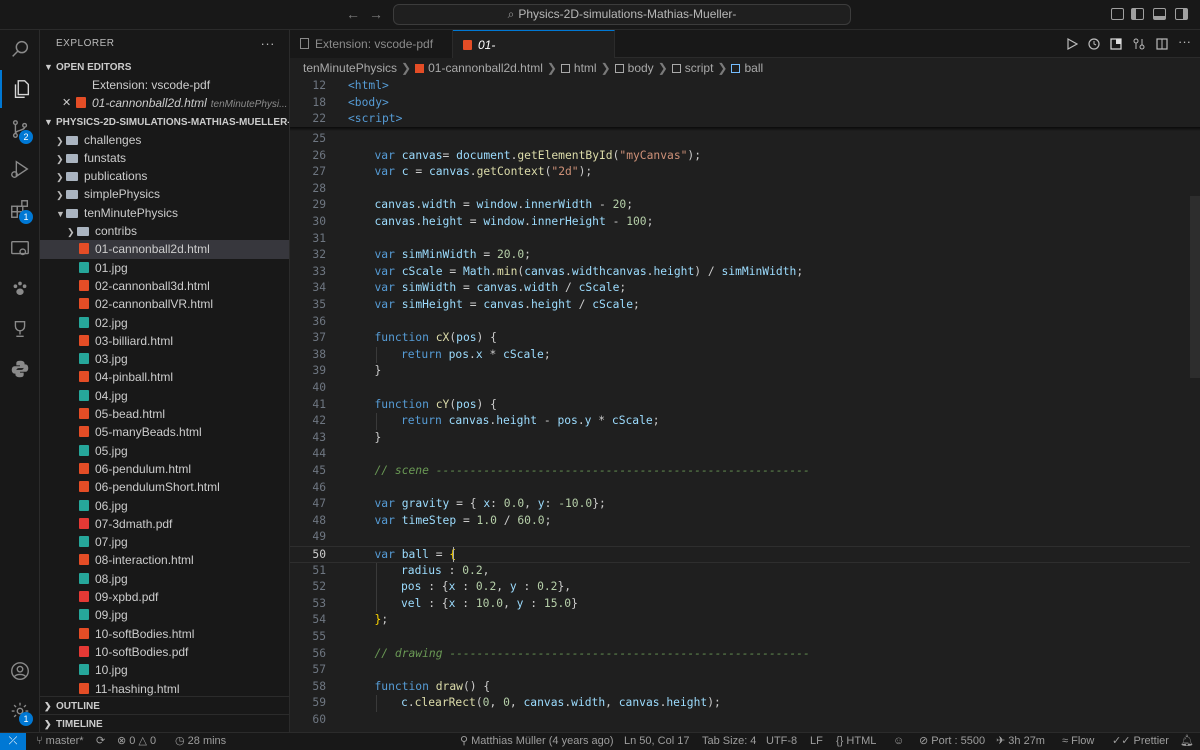  Describe the element at coordinates (20, 89) in the screenshot. I see `explorer-icon` at that location.